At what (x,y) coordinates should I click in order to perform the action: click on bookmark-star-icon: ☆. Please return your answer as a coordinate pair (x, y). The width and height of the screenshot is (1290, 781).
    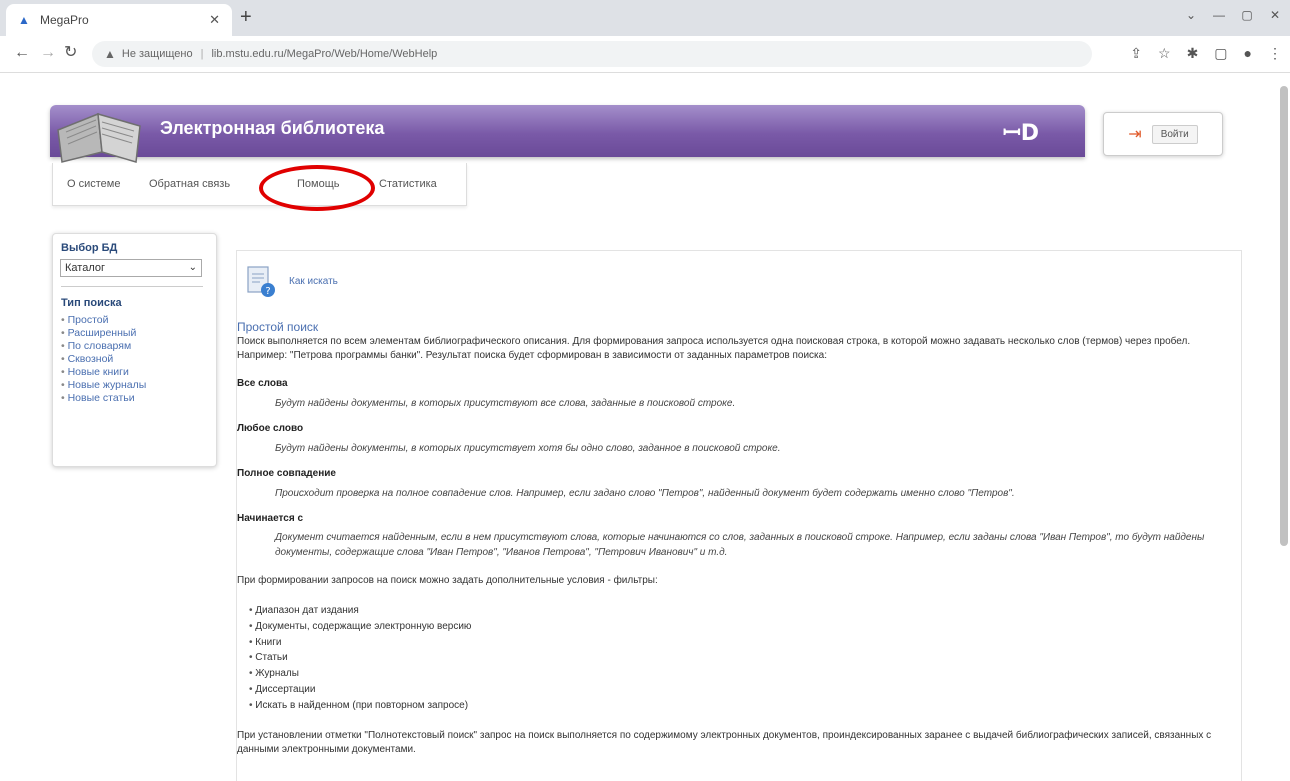
    Looking at the image, I should click on (1164, 53).